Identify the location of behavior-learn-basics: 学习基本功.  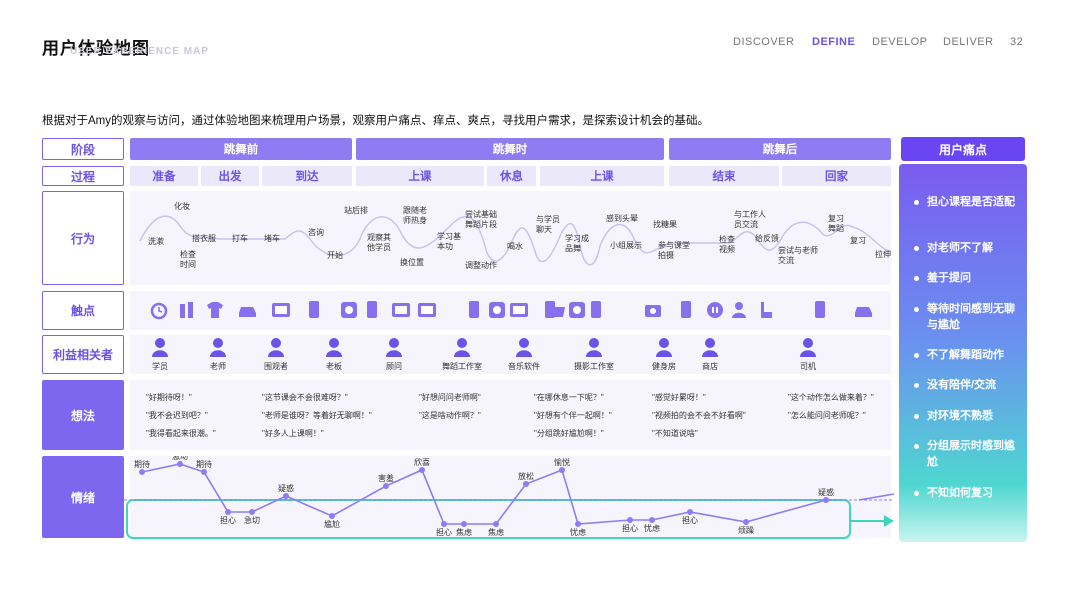
(449, 241).